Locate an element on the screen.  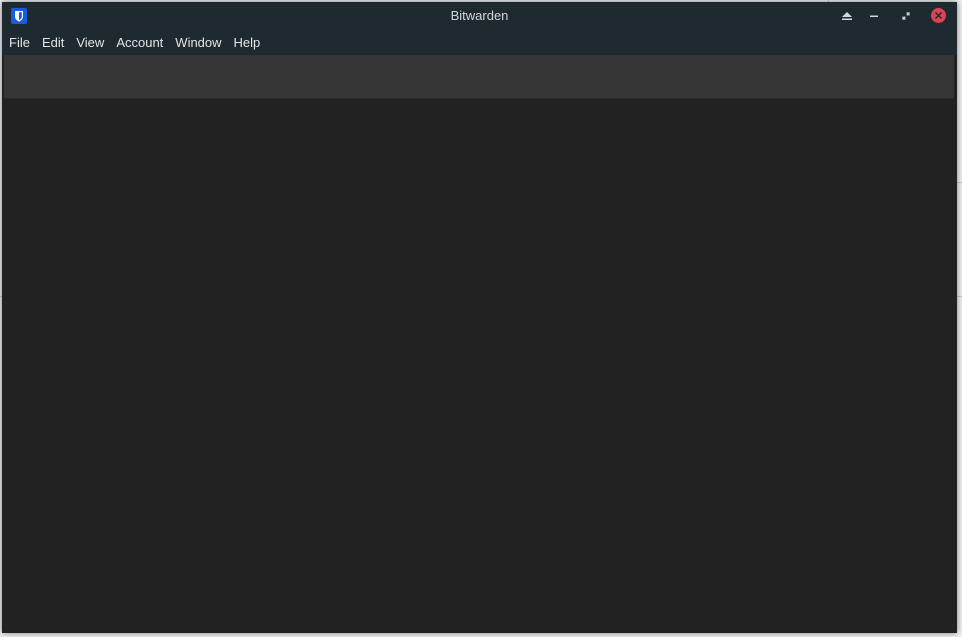
menu-bar: File Edit View Account Window Help is located at coordinates (479, 42).